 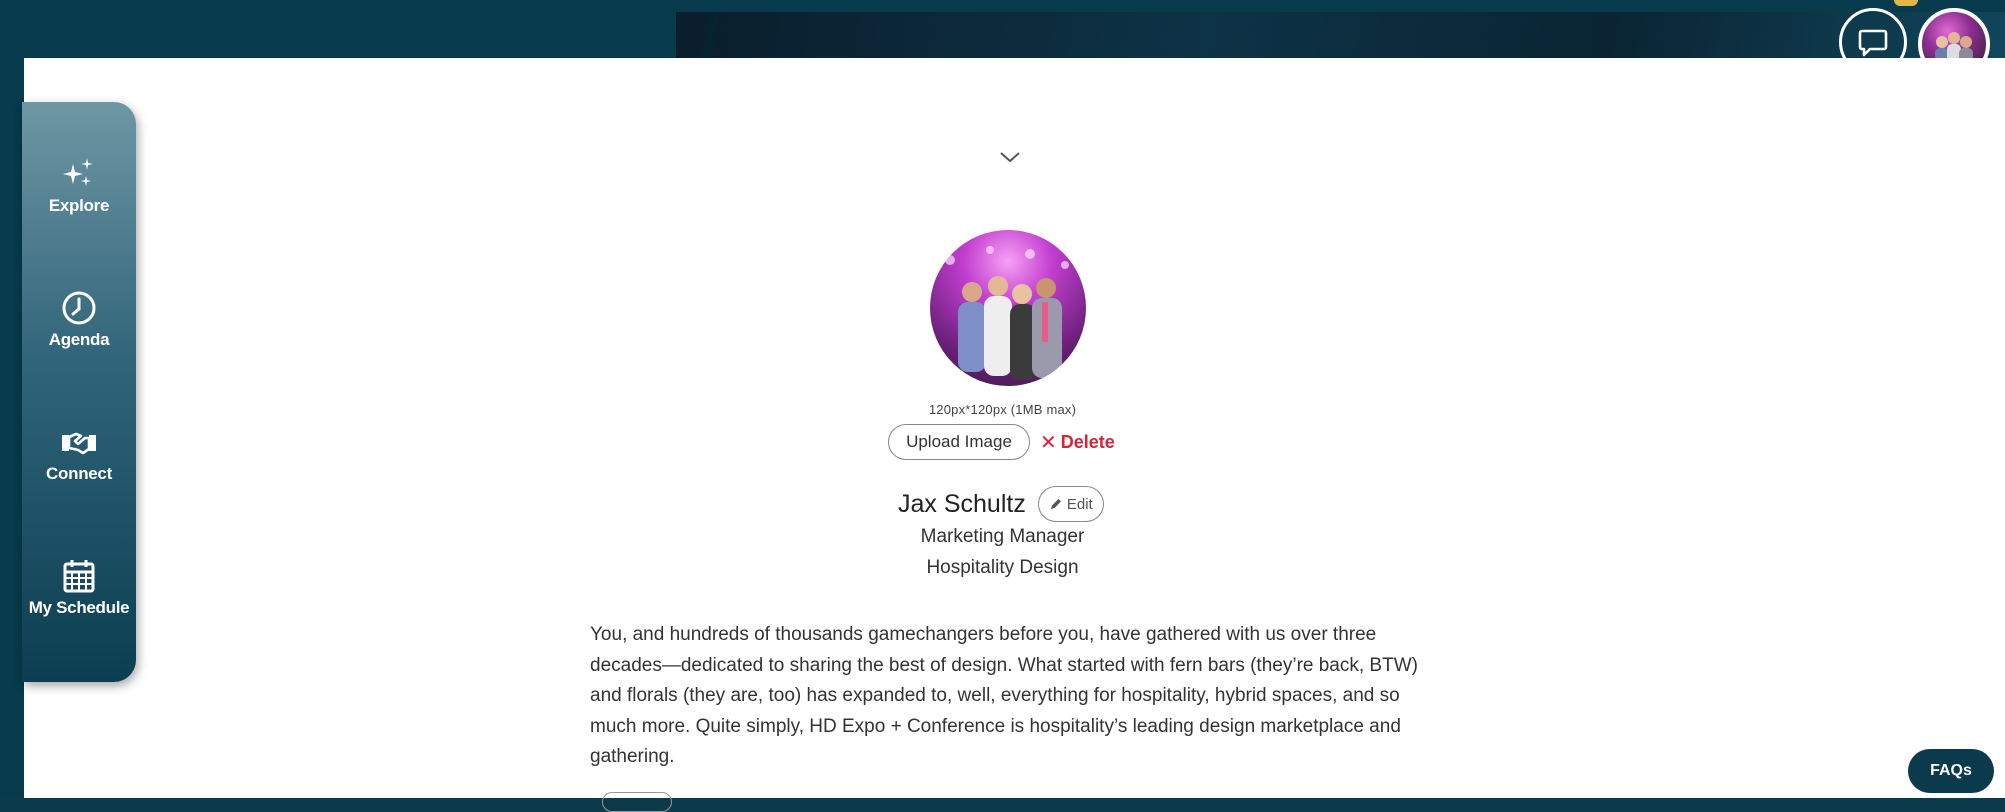 I want to click on notification-badge, so click(x=1906, y=3).